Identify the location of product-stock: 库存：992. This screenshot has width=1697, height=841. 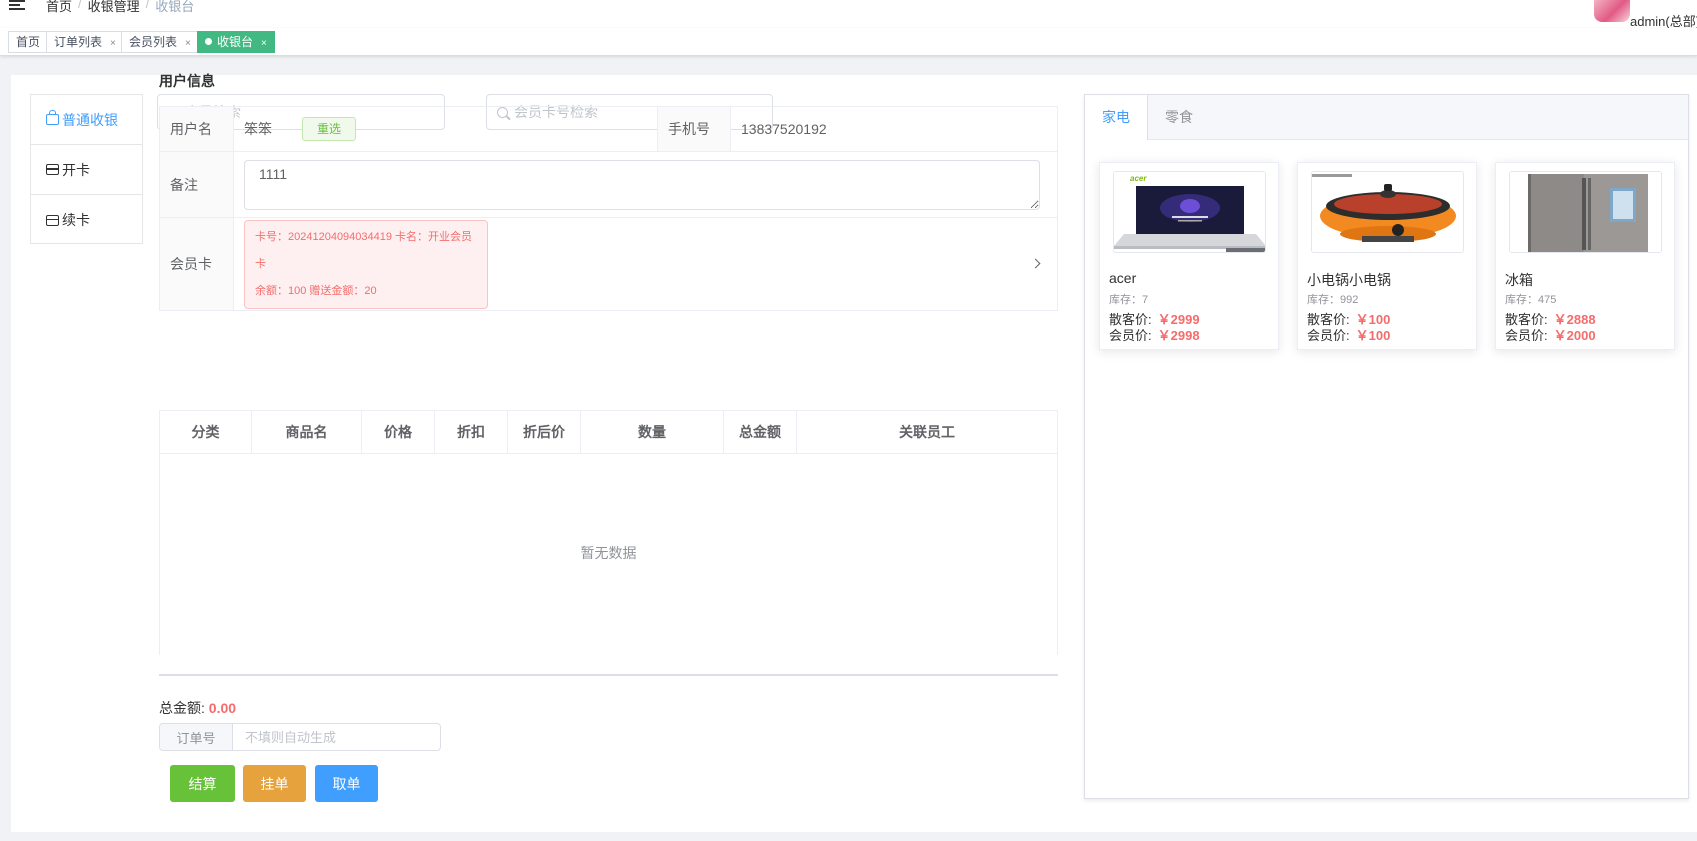
(1333, 300).